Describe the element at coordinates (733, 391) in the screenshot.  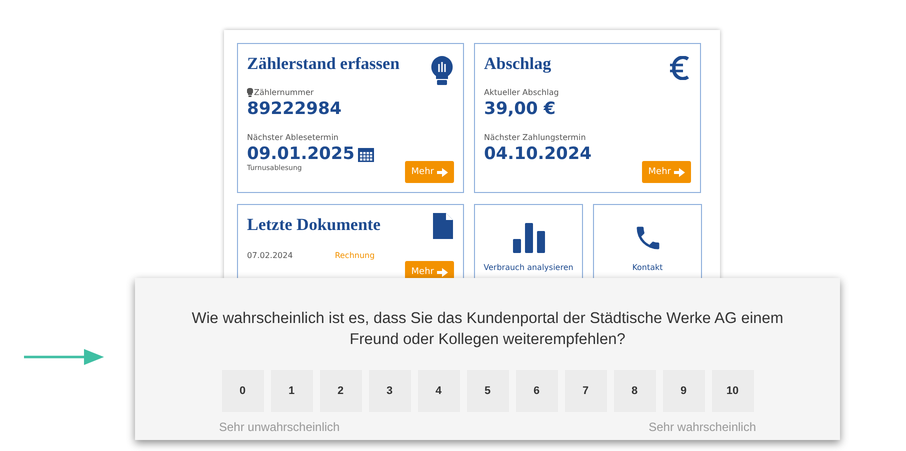
I see `score-button: 10` at that location.